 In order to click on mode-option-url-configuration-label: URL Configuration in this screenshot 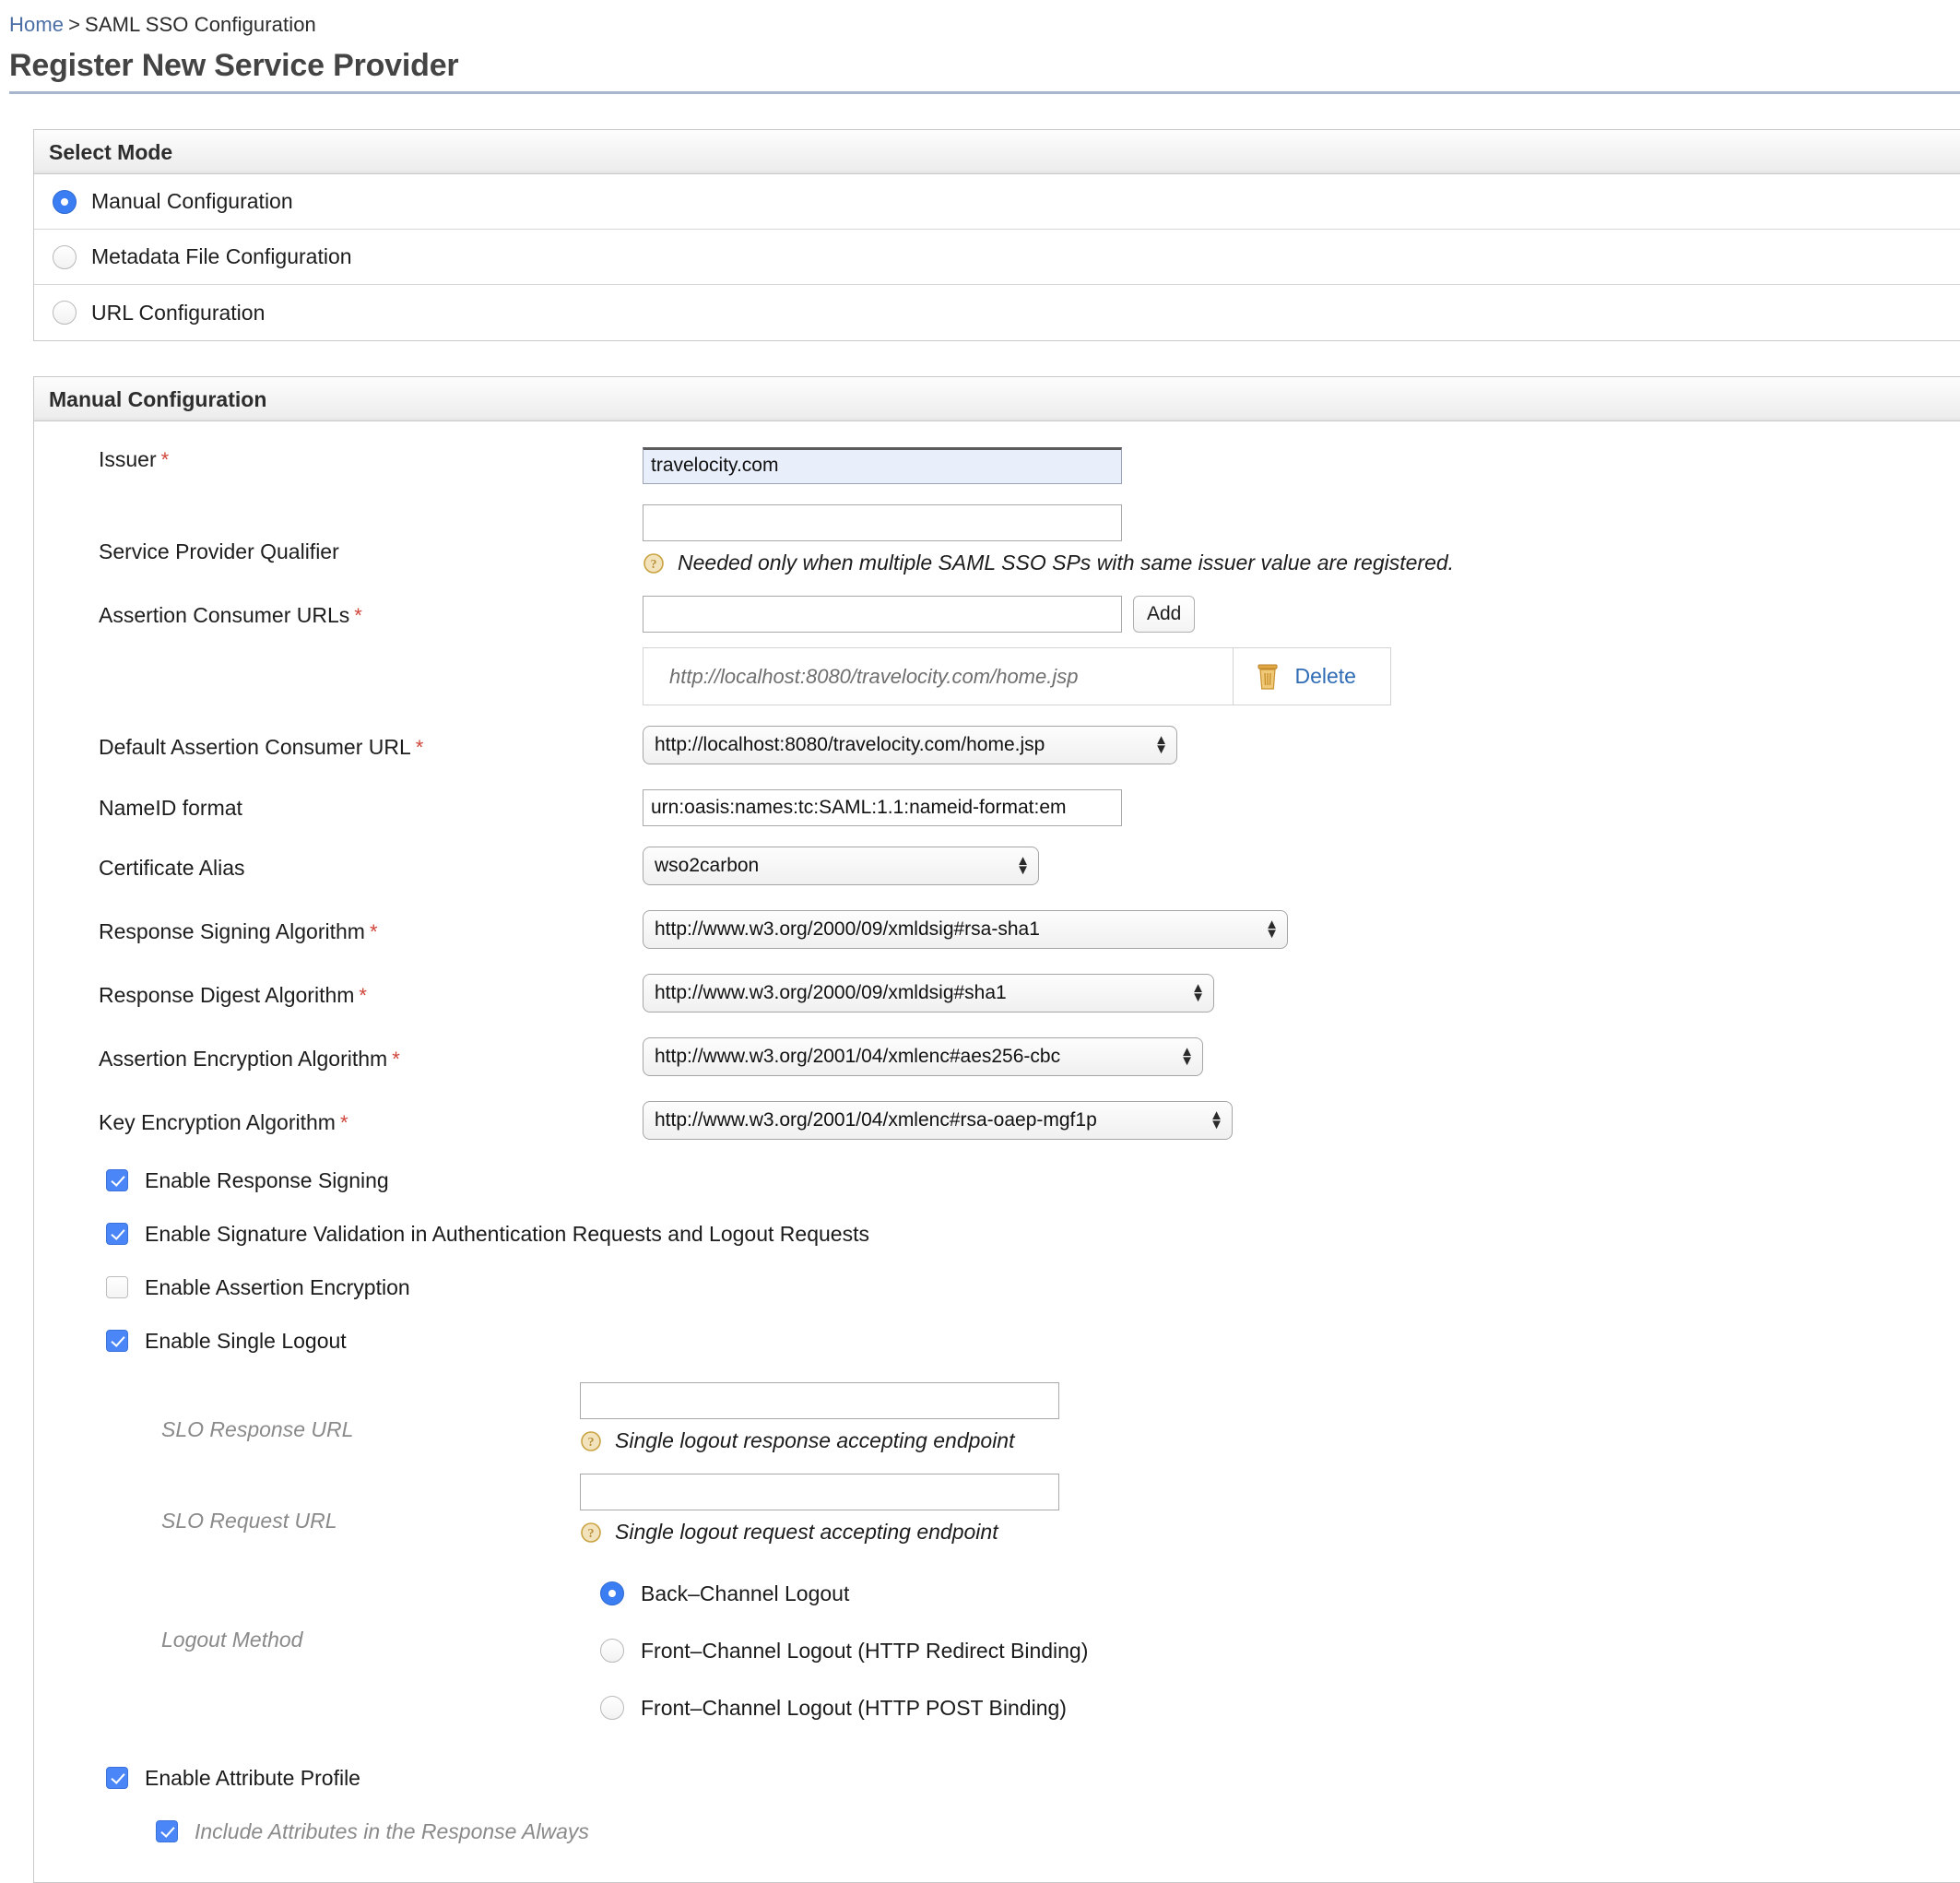, I will do `click(178, 313)`.